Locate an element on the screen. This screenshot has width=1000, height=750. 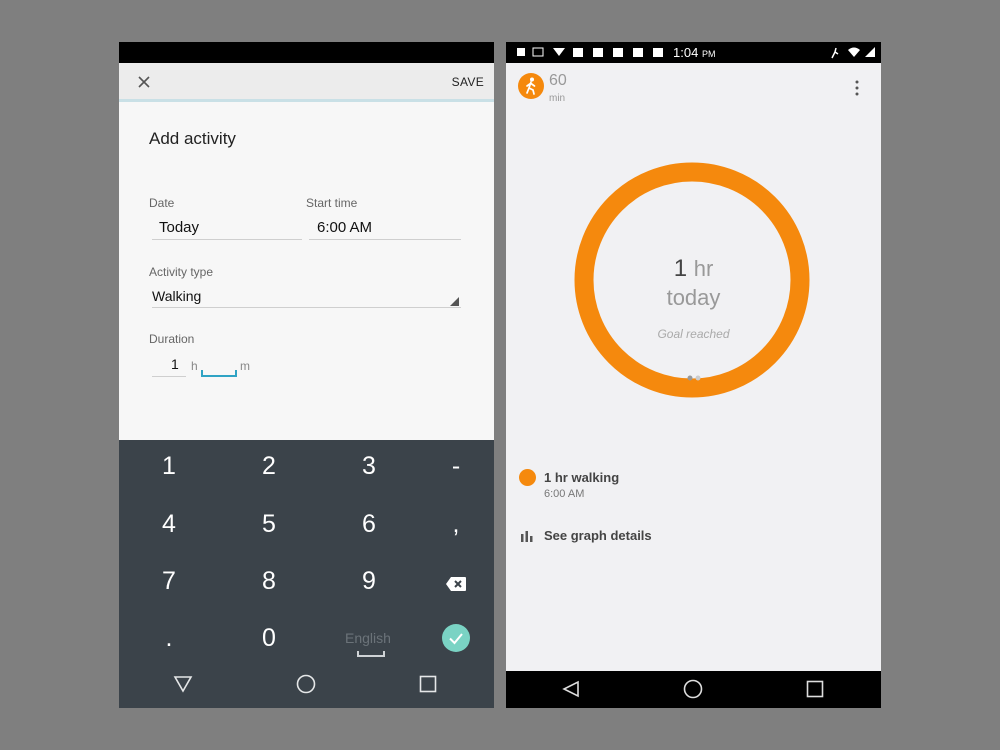
hours-unit: h is located at coordinates (194, 366).